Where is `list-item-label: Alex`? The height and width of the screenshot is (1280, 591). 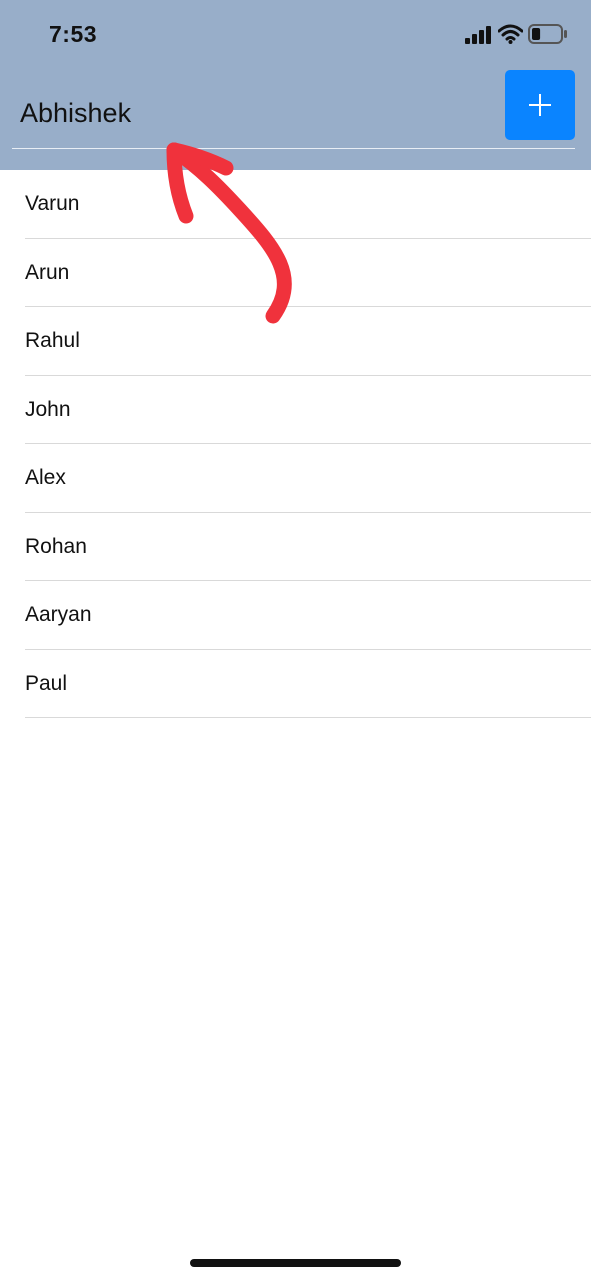
list-item-label: Alex is located at coordinates (45, 477).